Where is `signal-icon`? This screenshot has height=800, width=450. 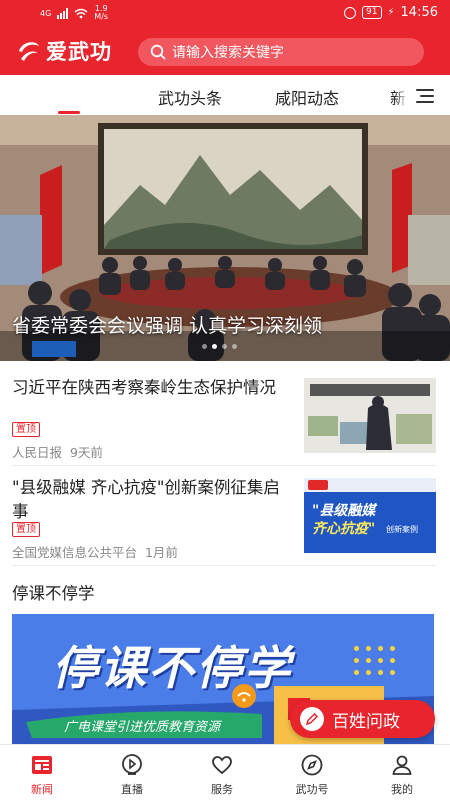
signal-icon is located at coordinates (63, 13).